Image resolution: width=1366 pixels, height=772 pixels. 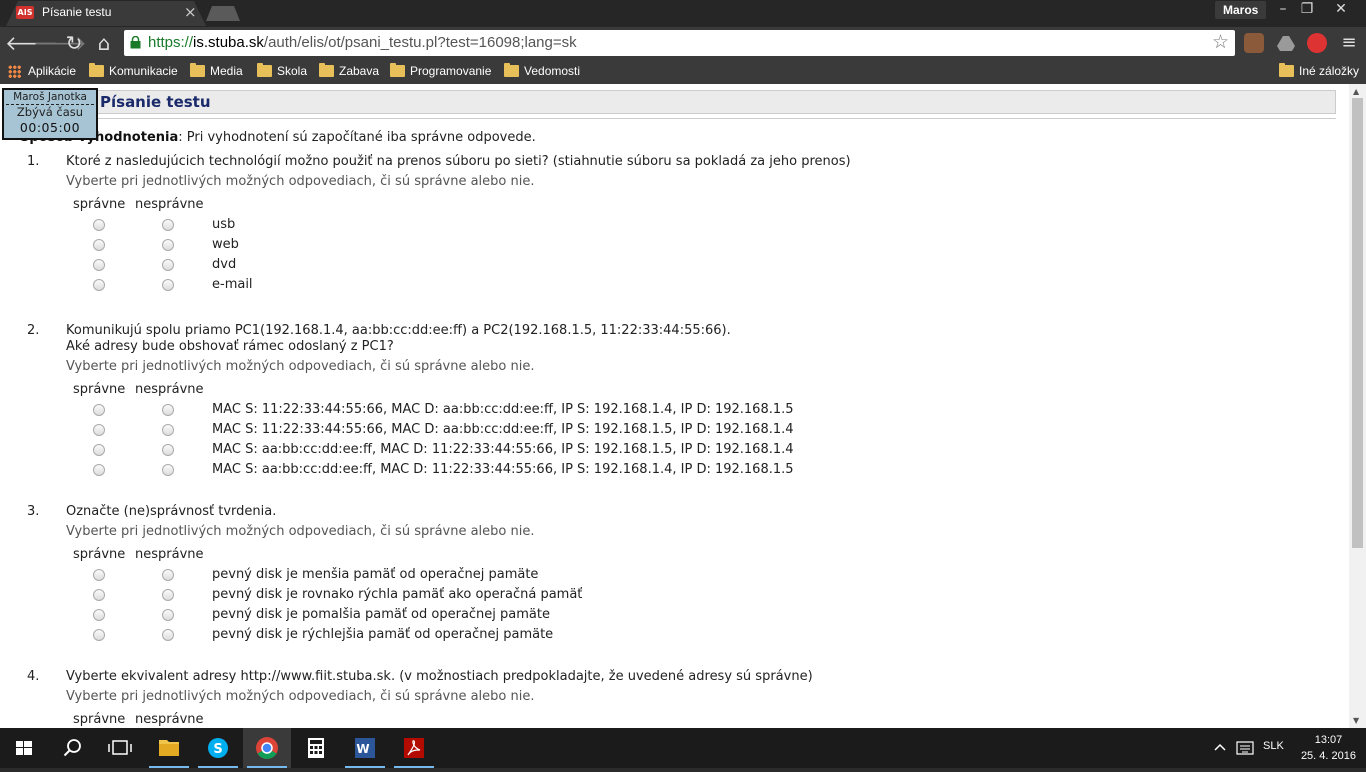 I want to click on question-text: Označte (ne)správnosť tvrdenia., so click(x=171, y=511).